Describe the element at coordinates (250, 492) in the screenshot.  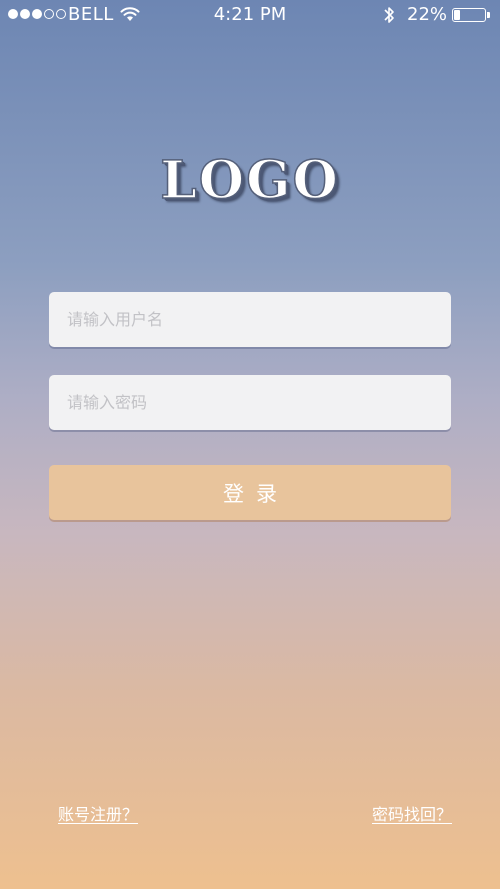
I see `login-button: 登录` at that location.